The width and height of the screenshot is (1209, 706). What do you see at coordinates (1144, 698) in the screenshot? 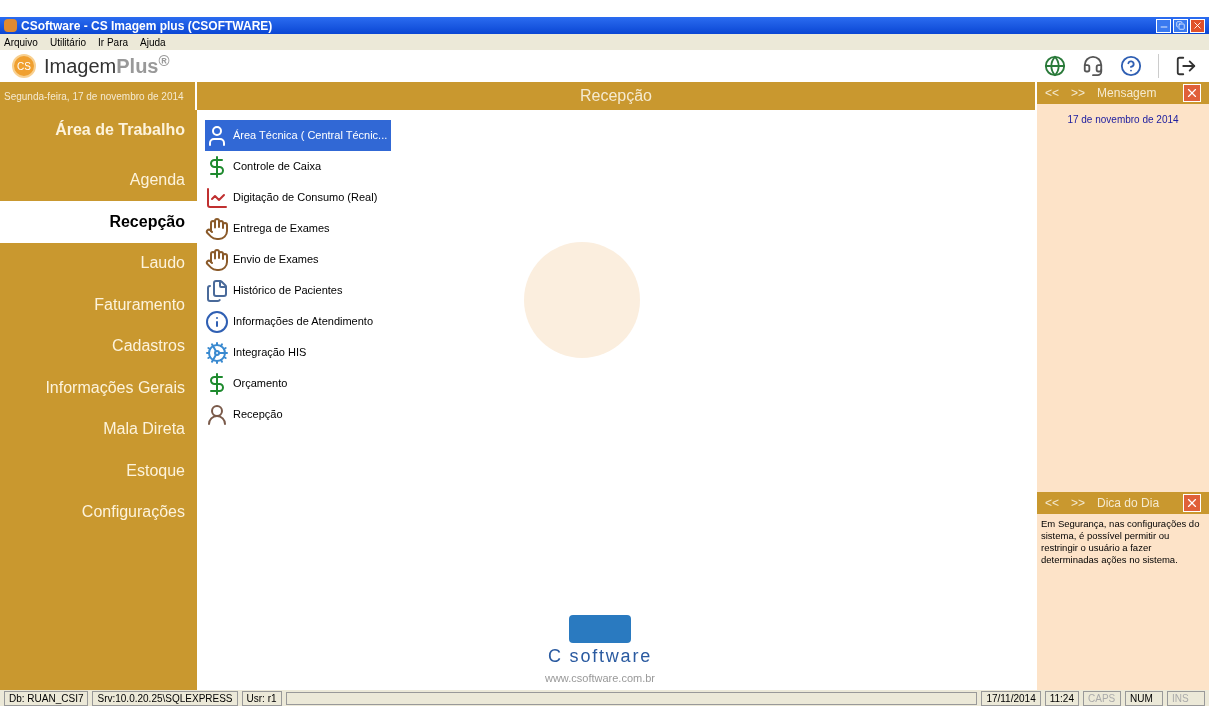
I see `key-indicator: NUM` at bounding box center [1144, 698].